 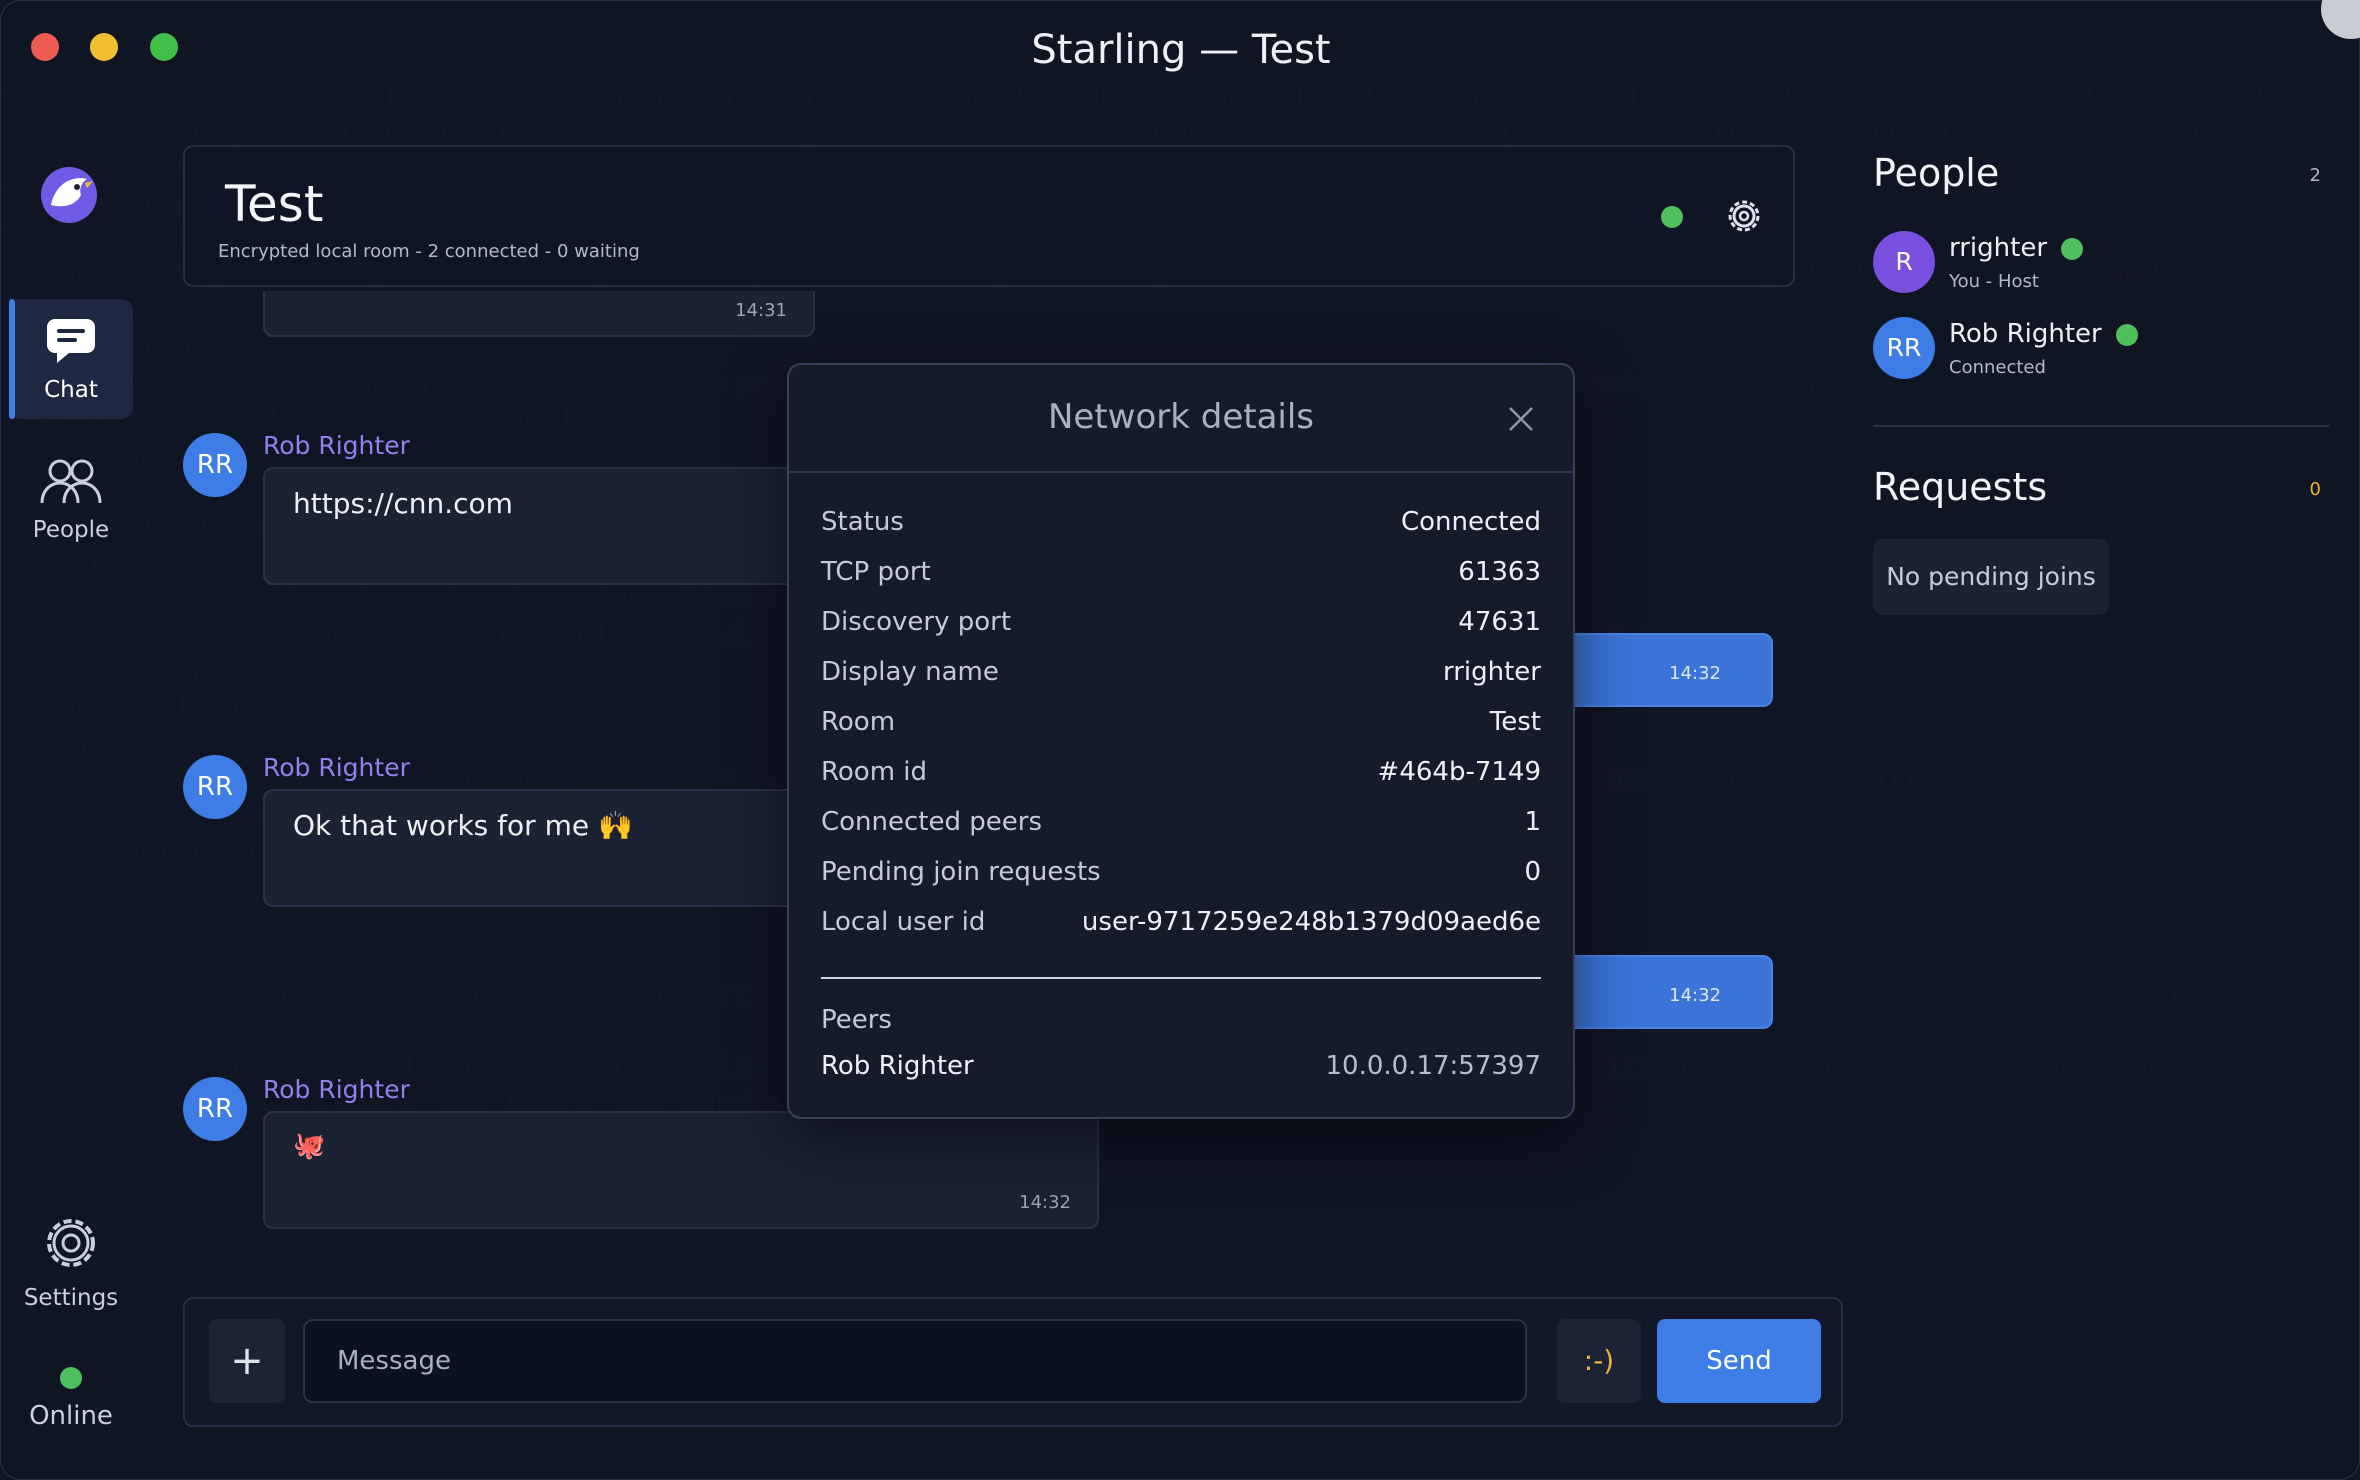 I want to click on people-icon, so click(x=71, y=481).